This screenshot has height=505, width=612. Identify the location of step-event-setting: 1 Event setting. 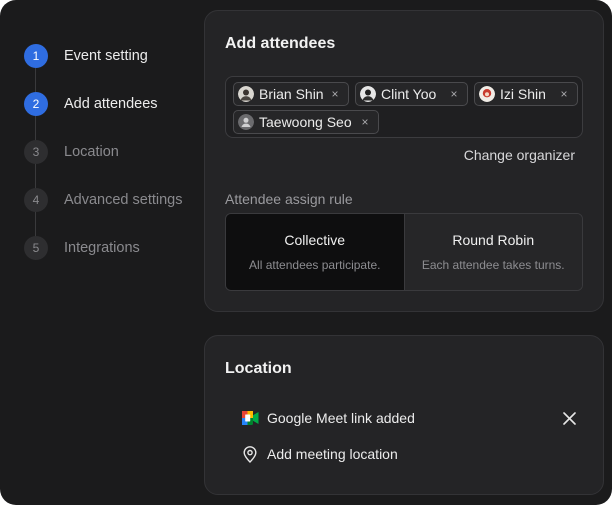
(109, 56).